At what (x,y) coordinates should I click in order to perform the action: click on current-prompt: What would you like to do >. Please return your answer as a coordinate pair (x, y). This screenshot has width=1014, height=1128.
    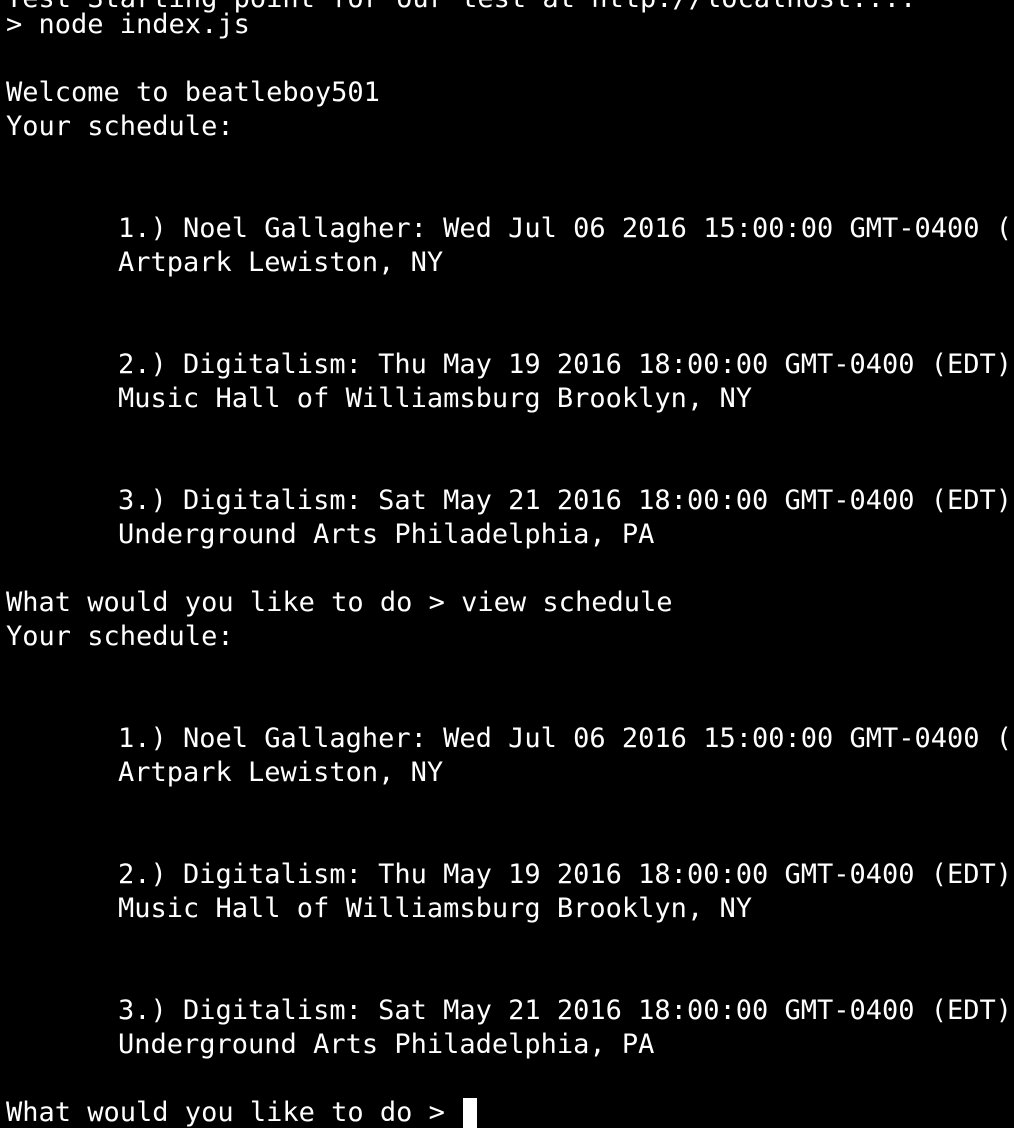
    Looking at the image, I should click on (234, 1112).